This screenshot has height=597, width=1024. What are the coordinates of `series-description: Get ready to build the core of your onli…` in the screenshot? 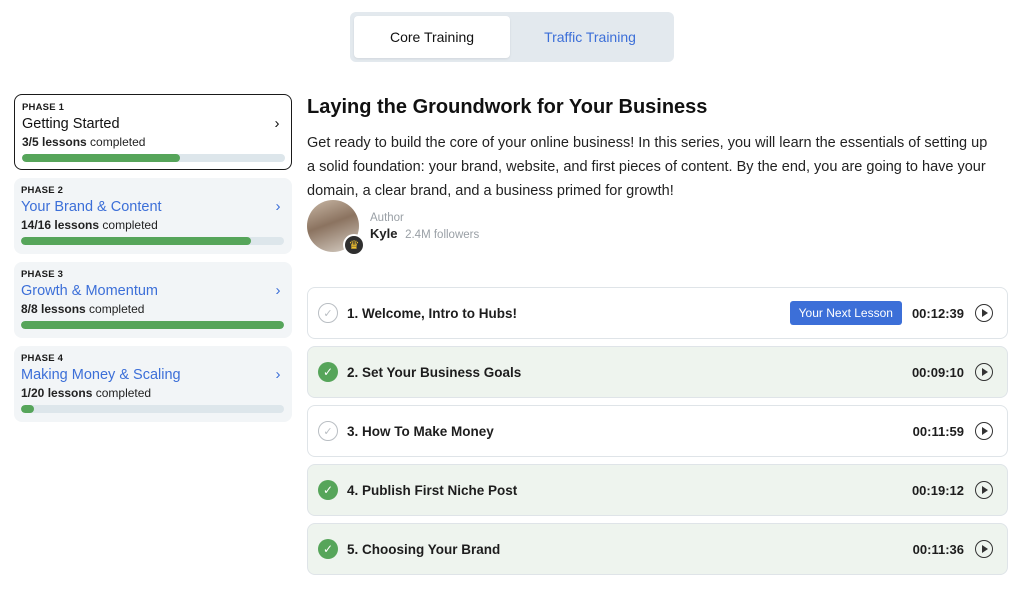 It's located at (647, 167).